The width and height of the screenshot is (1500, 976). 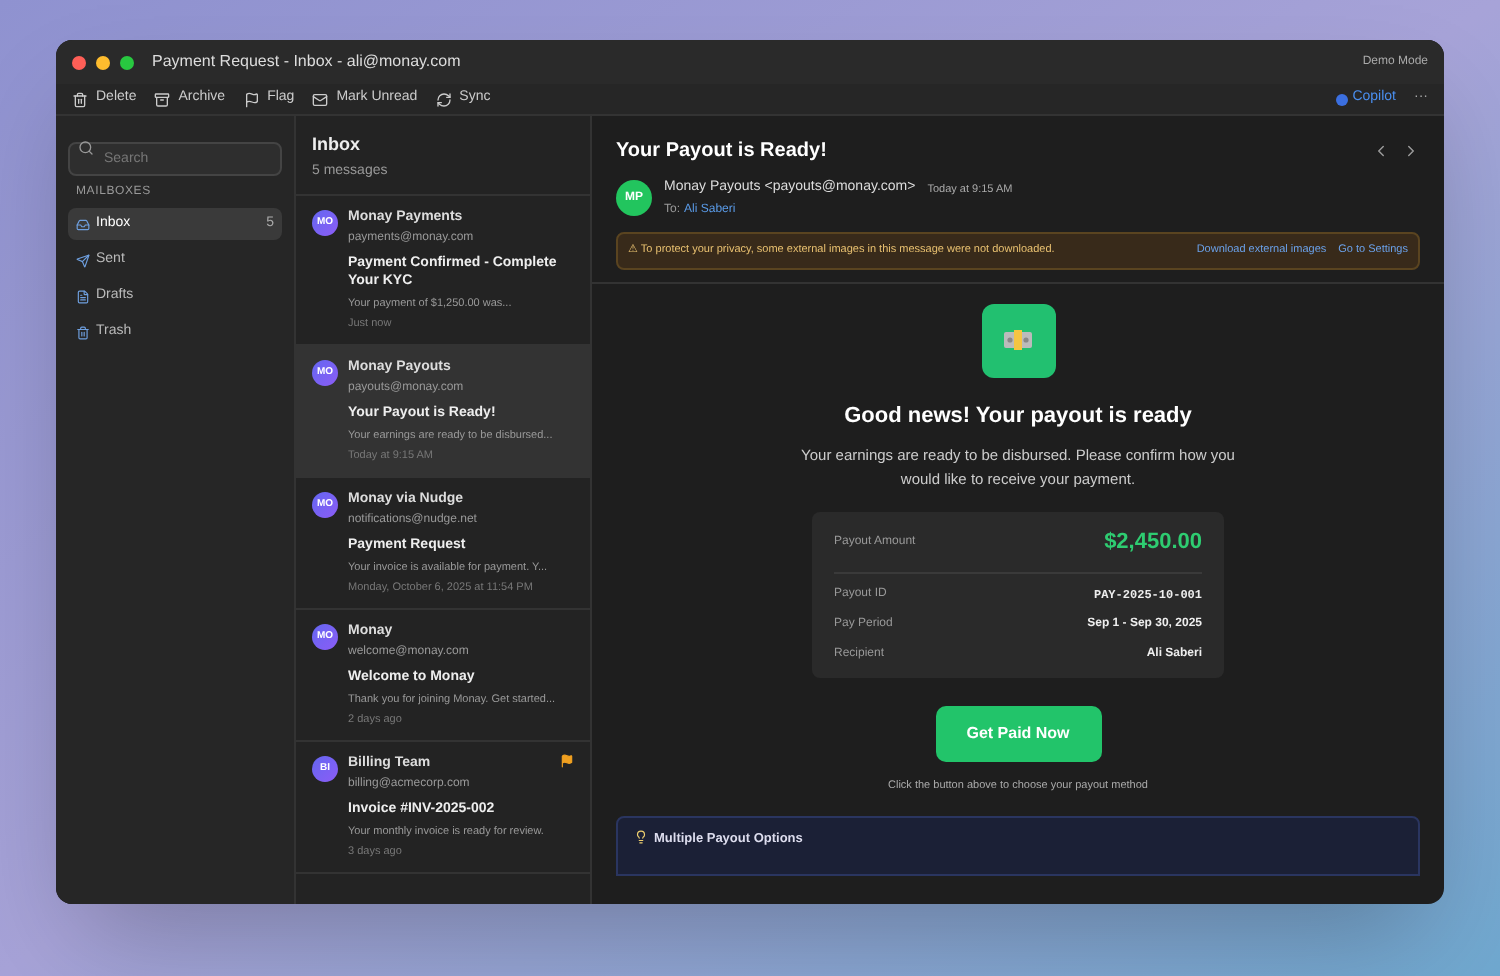 I want to click on delete-icon, so click(x=80, y=99).